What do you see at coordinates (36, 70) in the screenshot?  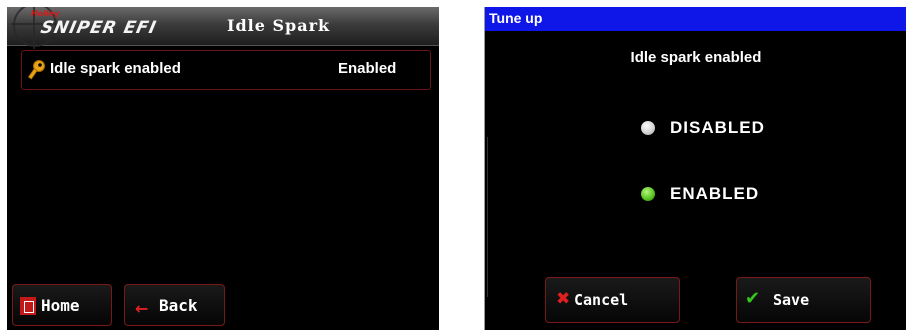 I see `key-icon` at bounding box center [36, 70].